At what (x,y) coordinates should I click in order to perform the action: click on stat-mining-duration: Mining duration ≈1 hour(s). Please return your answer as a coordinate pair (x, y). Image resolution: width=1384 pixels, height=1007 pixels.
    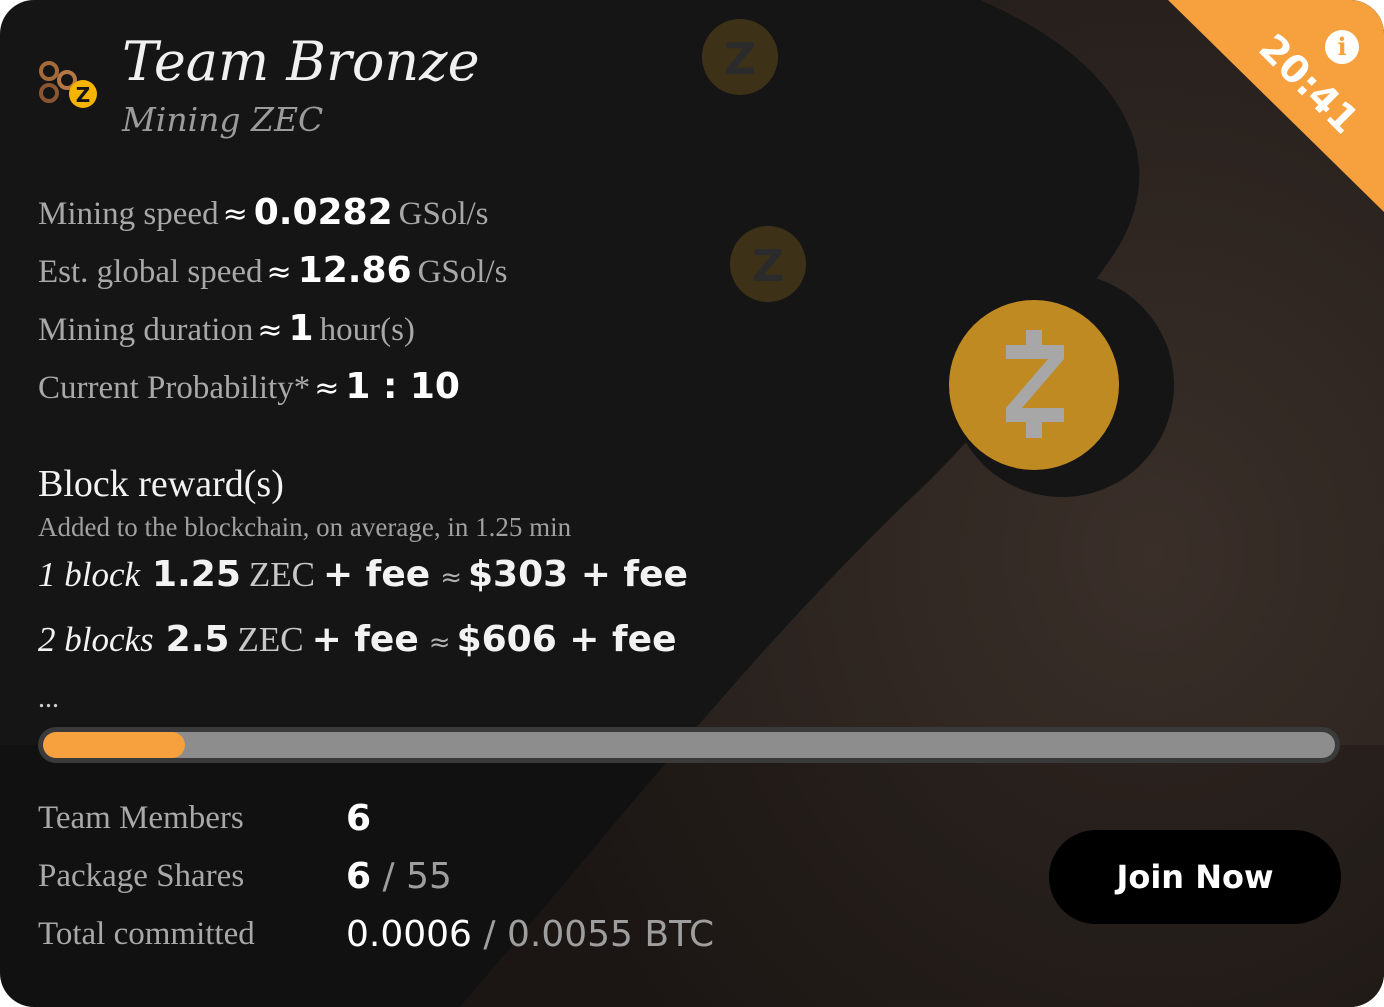
    Looking at the image, I should click on (226, 328).